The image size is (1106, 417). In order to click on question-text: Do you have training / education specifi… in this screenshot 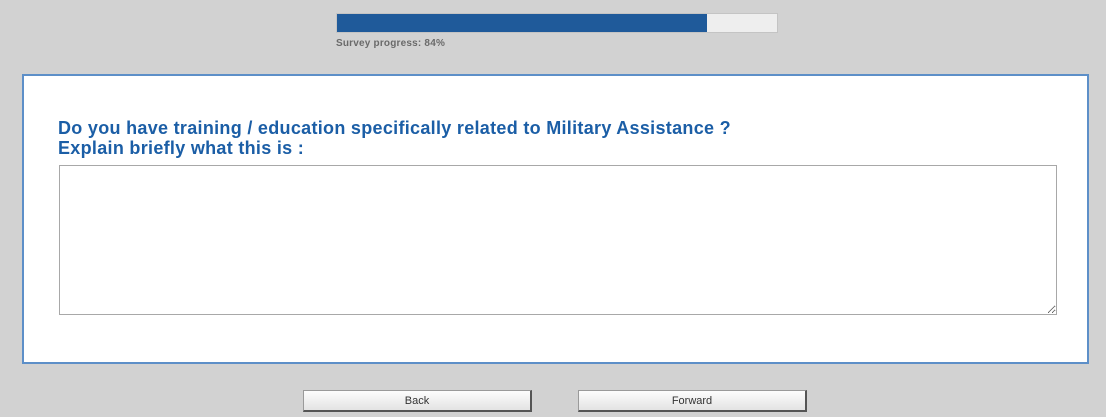, I will do `click(558, 138)`.